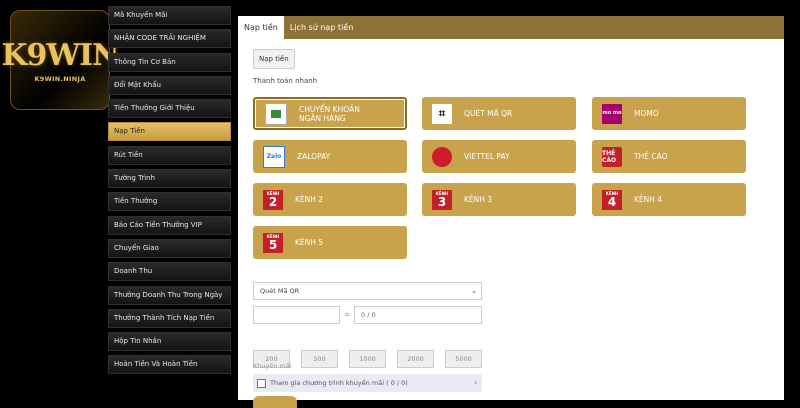  I want to click on payment-label: MOMO, so click(646, 113).